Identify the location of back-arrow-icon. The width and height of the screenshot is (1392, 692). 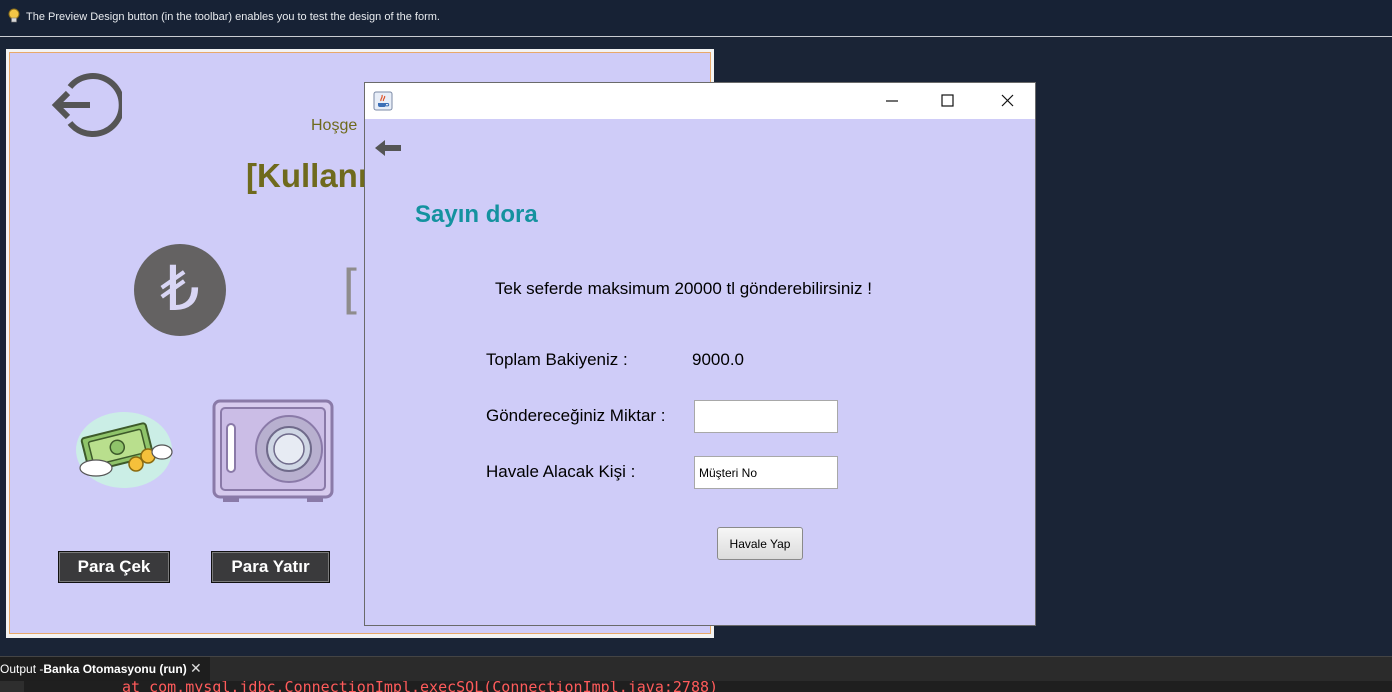
(388, 148).